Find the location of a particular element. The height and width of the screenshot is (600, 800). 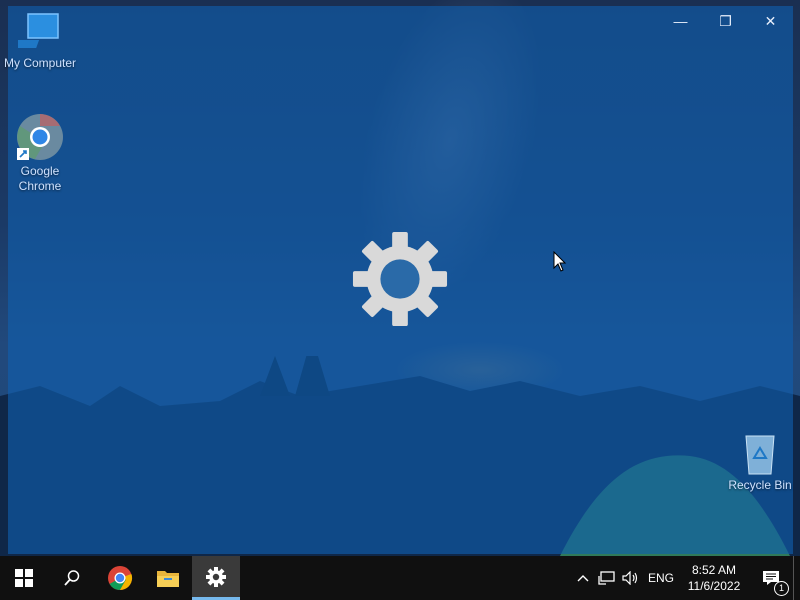

clock-time: 8:52 AM is located at coordinates (714, 570).